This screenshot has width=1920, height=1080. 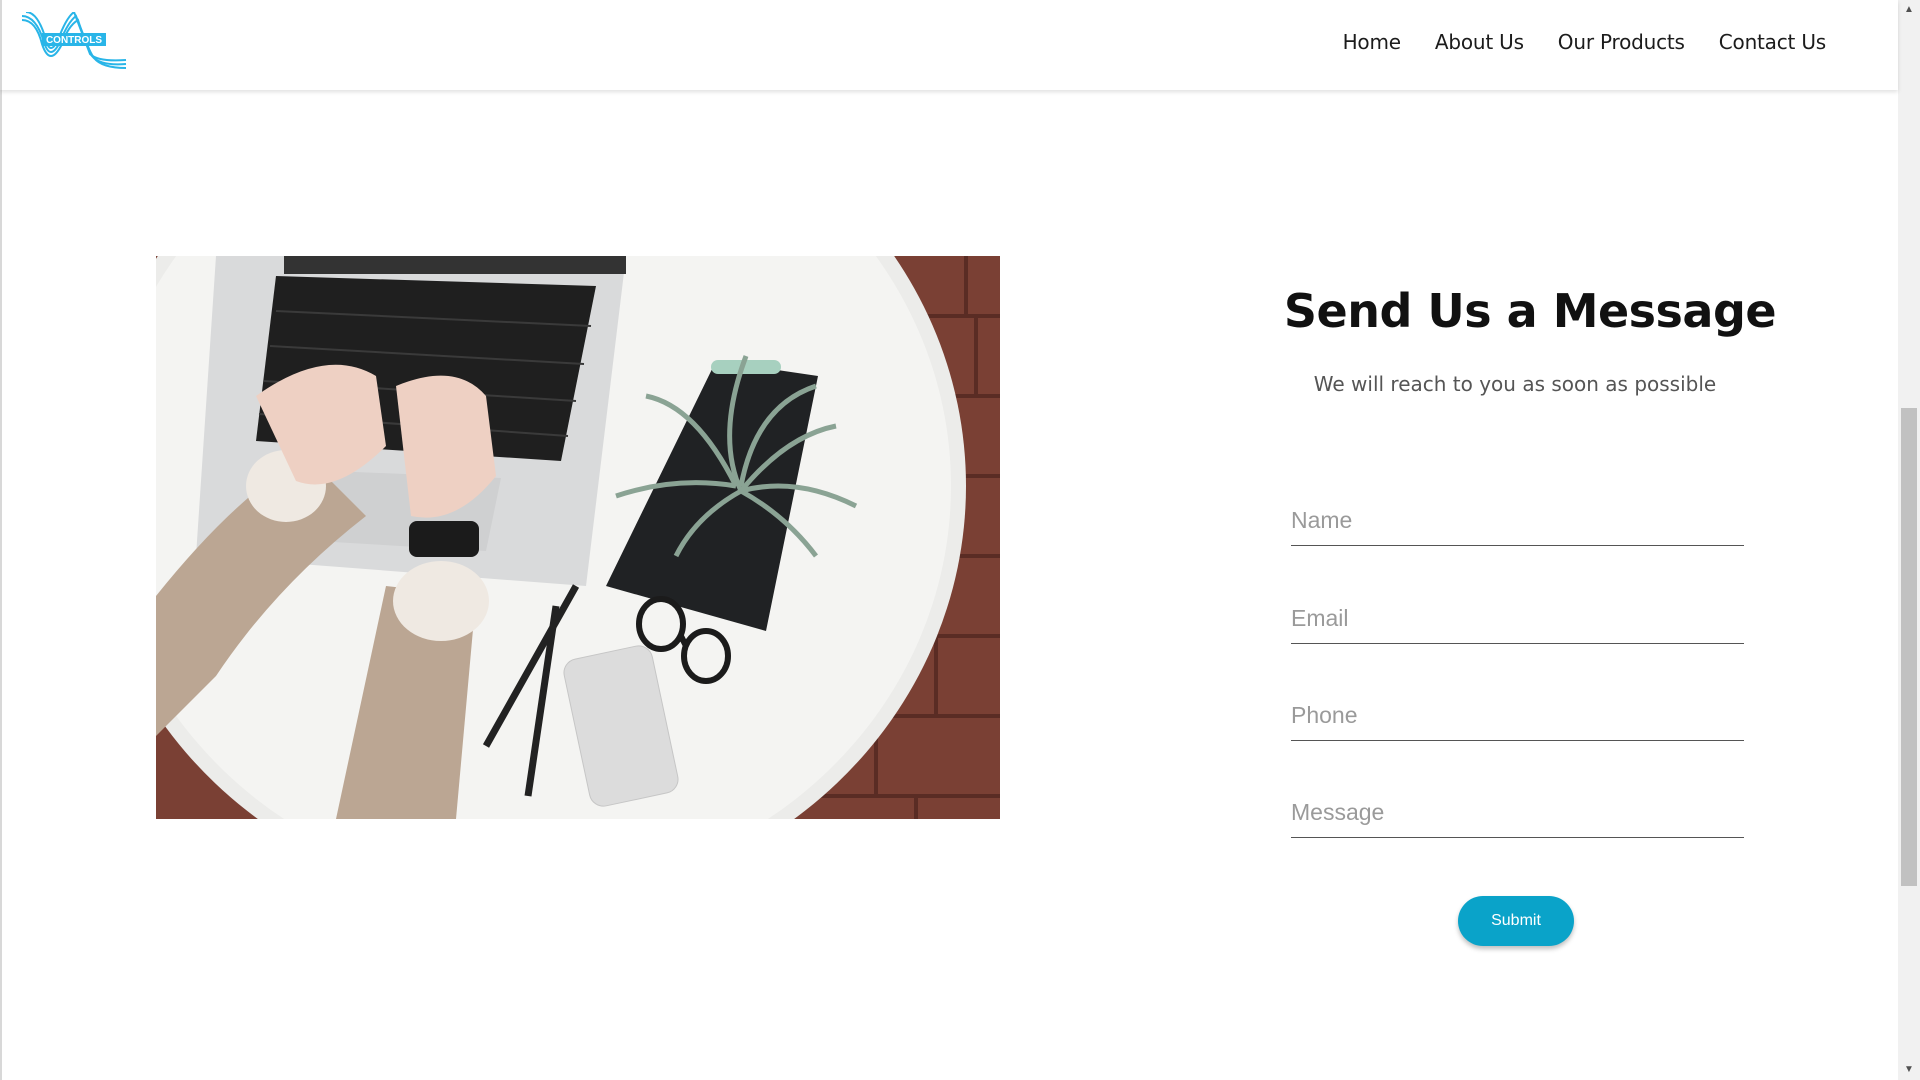 What do you see at coordinates (1479, 42) in the screenshot?
I see `nav-about-us: About Us` at bounding box center [1479, 42].